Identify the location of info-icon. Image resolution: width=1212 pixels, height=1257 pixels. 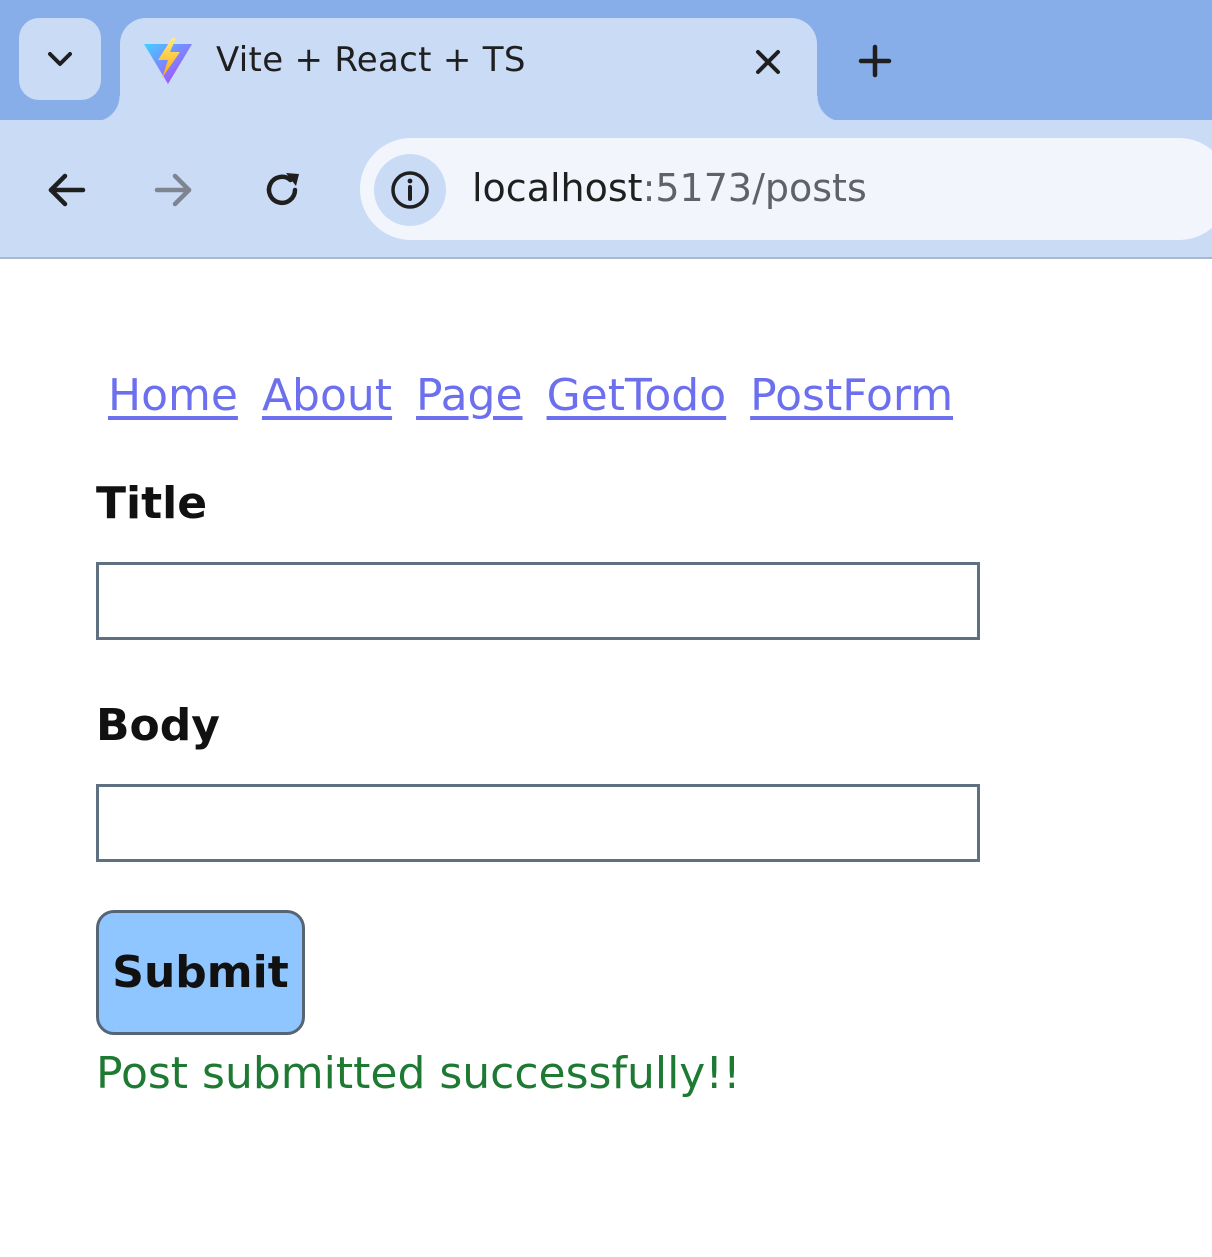
(410, 190).